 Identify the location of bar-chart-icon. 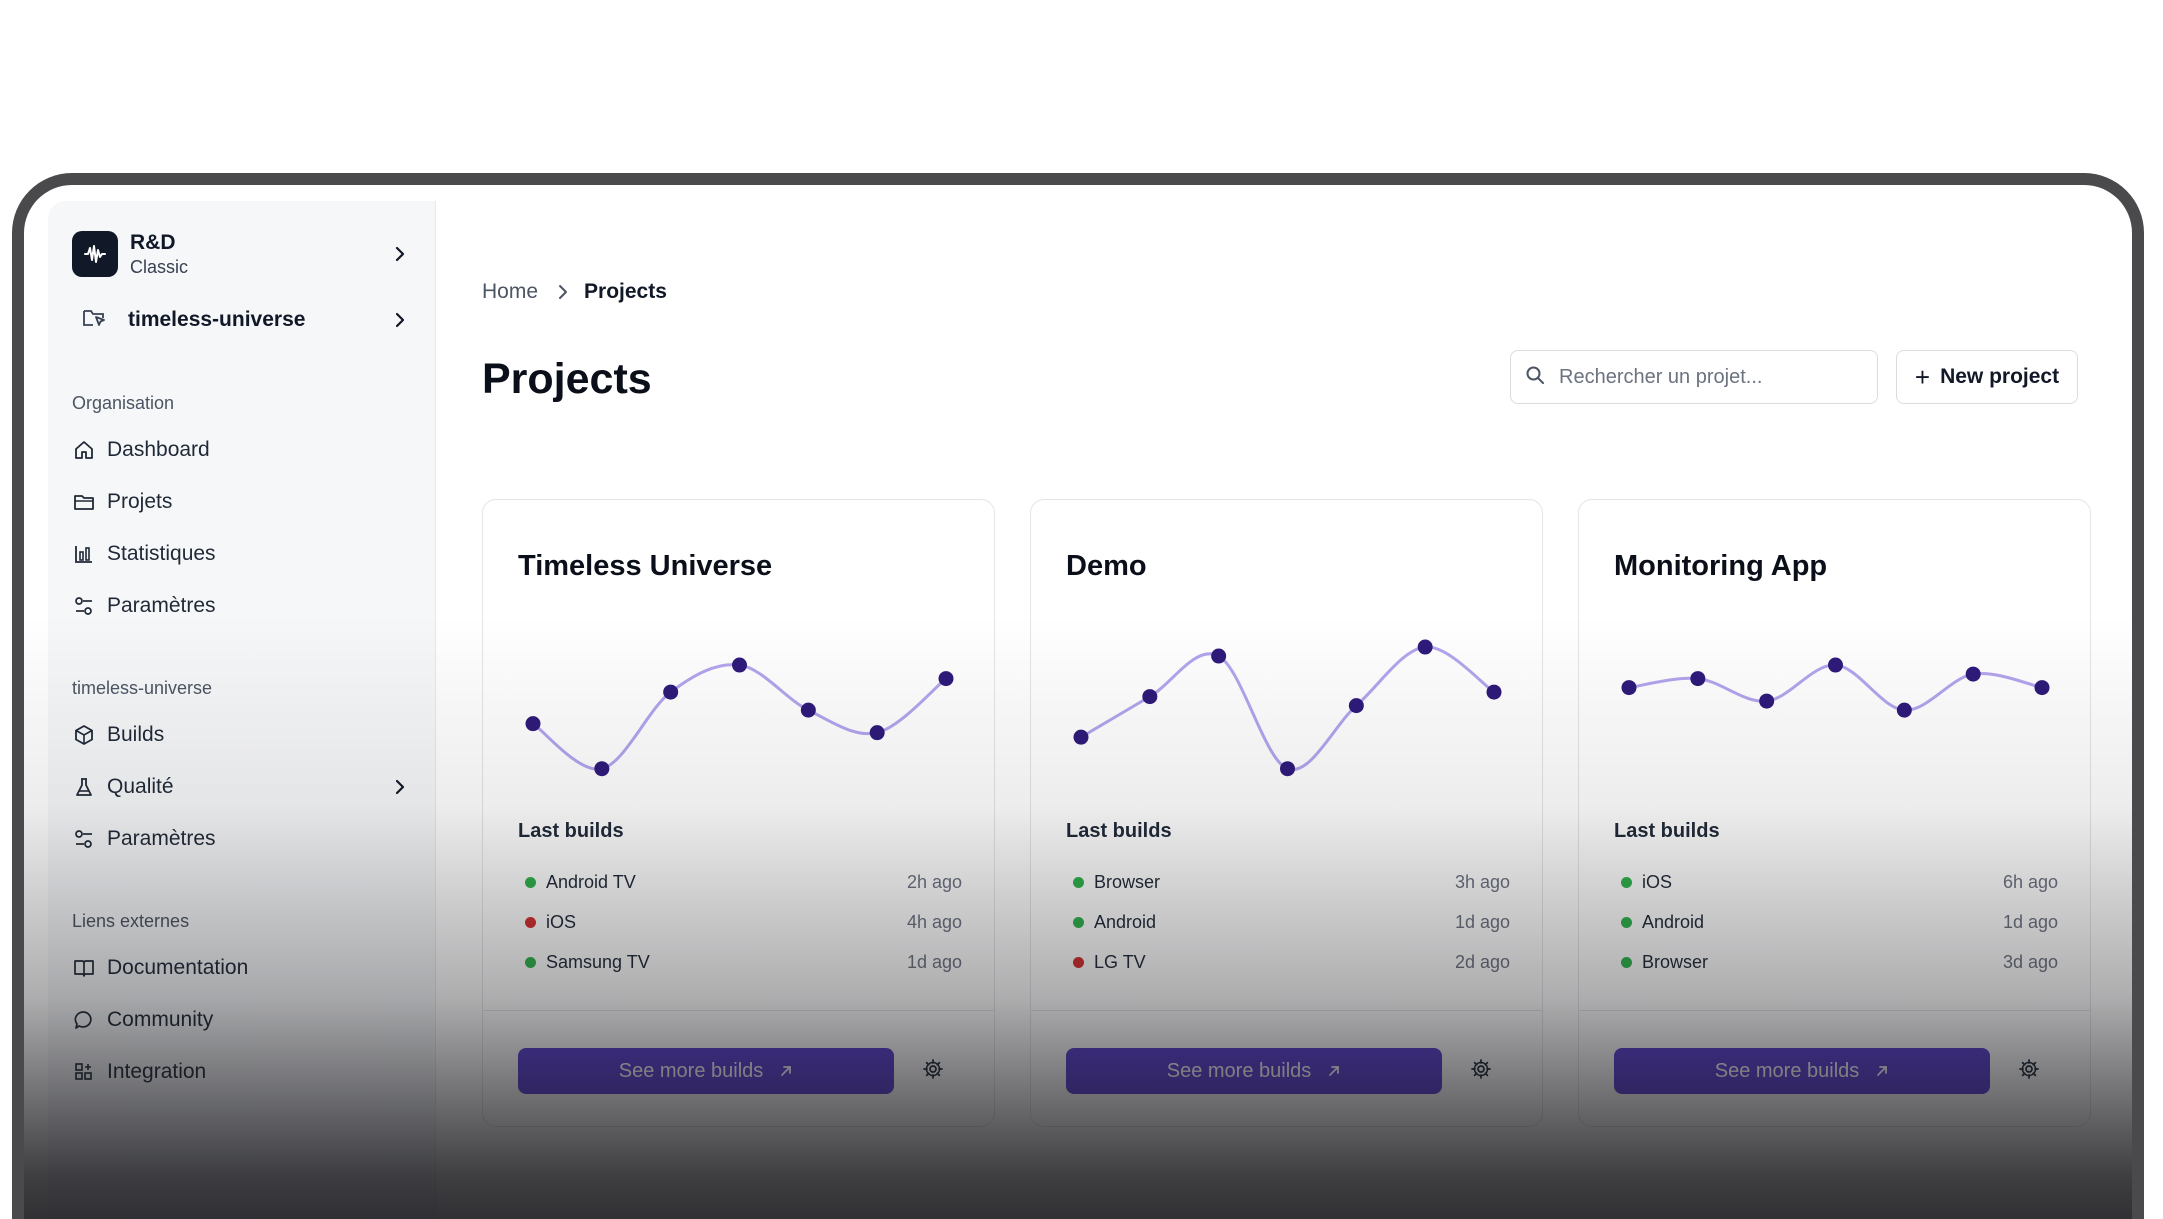
(84, 554).